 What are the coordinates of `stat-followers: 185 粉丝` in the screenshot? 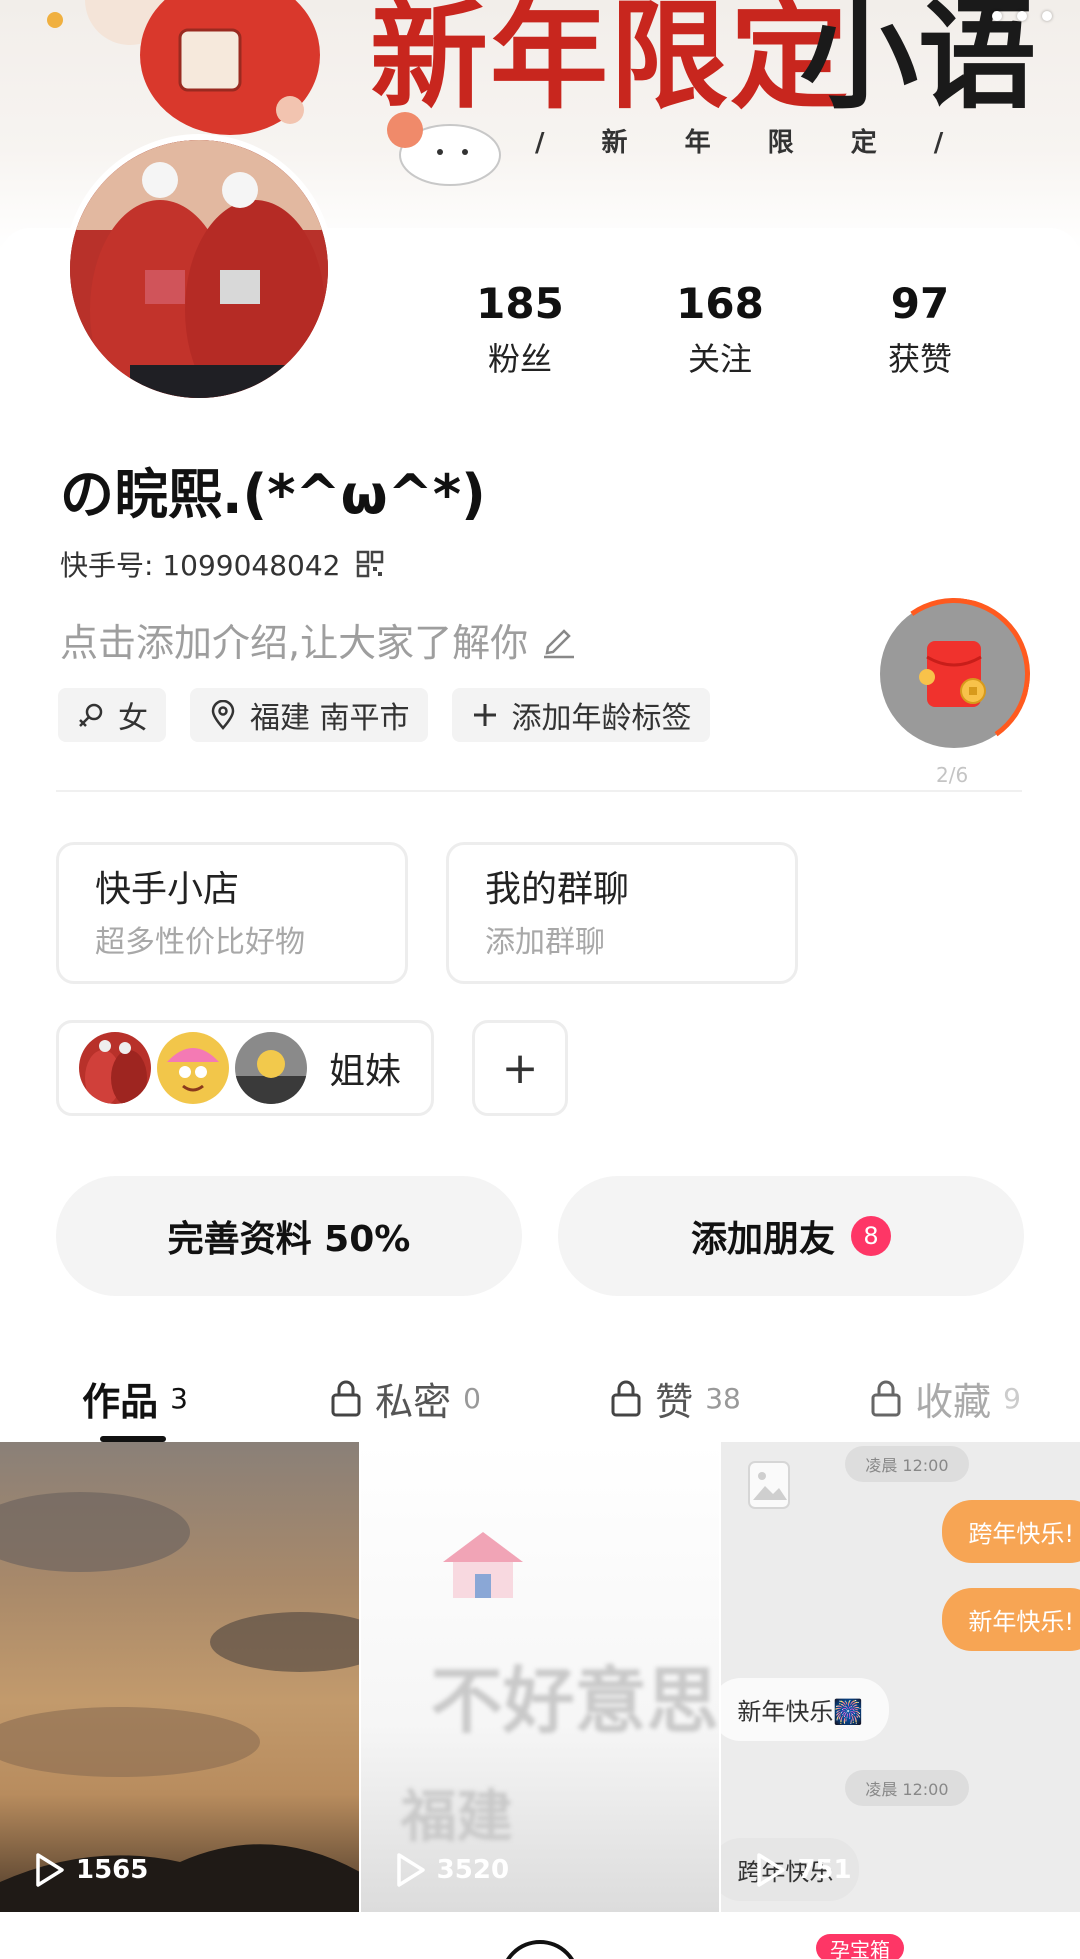 It's located at (520, 330).